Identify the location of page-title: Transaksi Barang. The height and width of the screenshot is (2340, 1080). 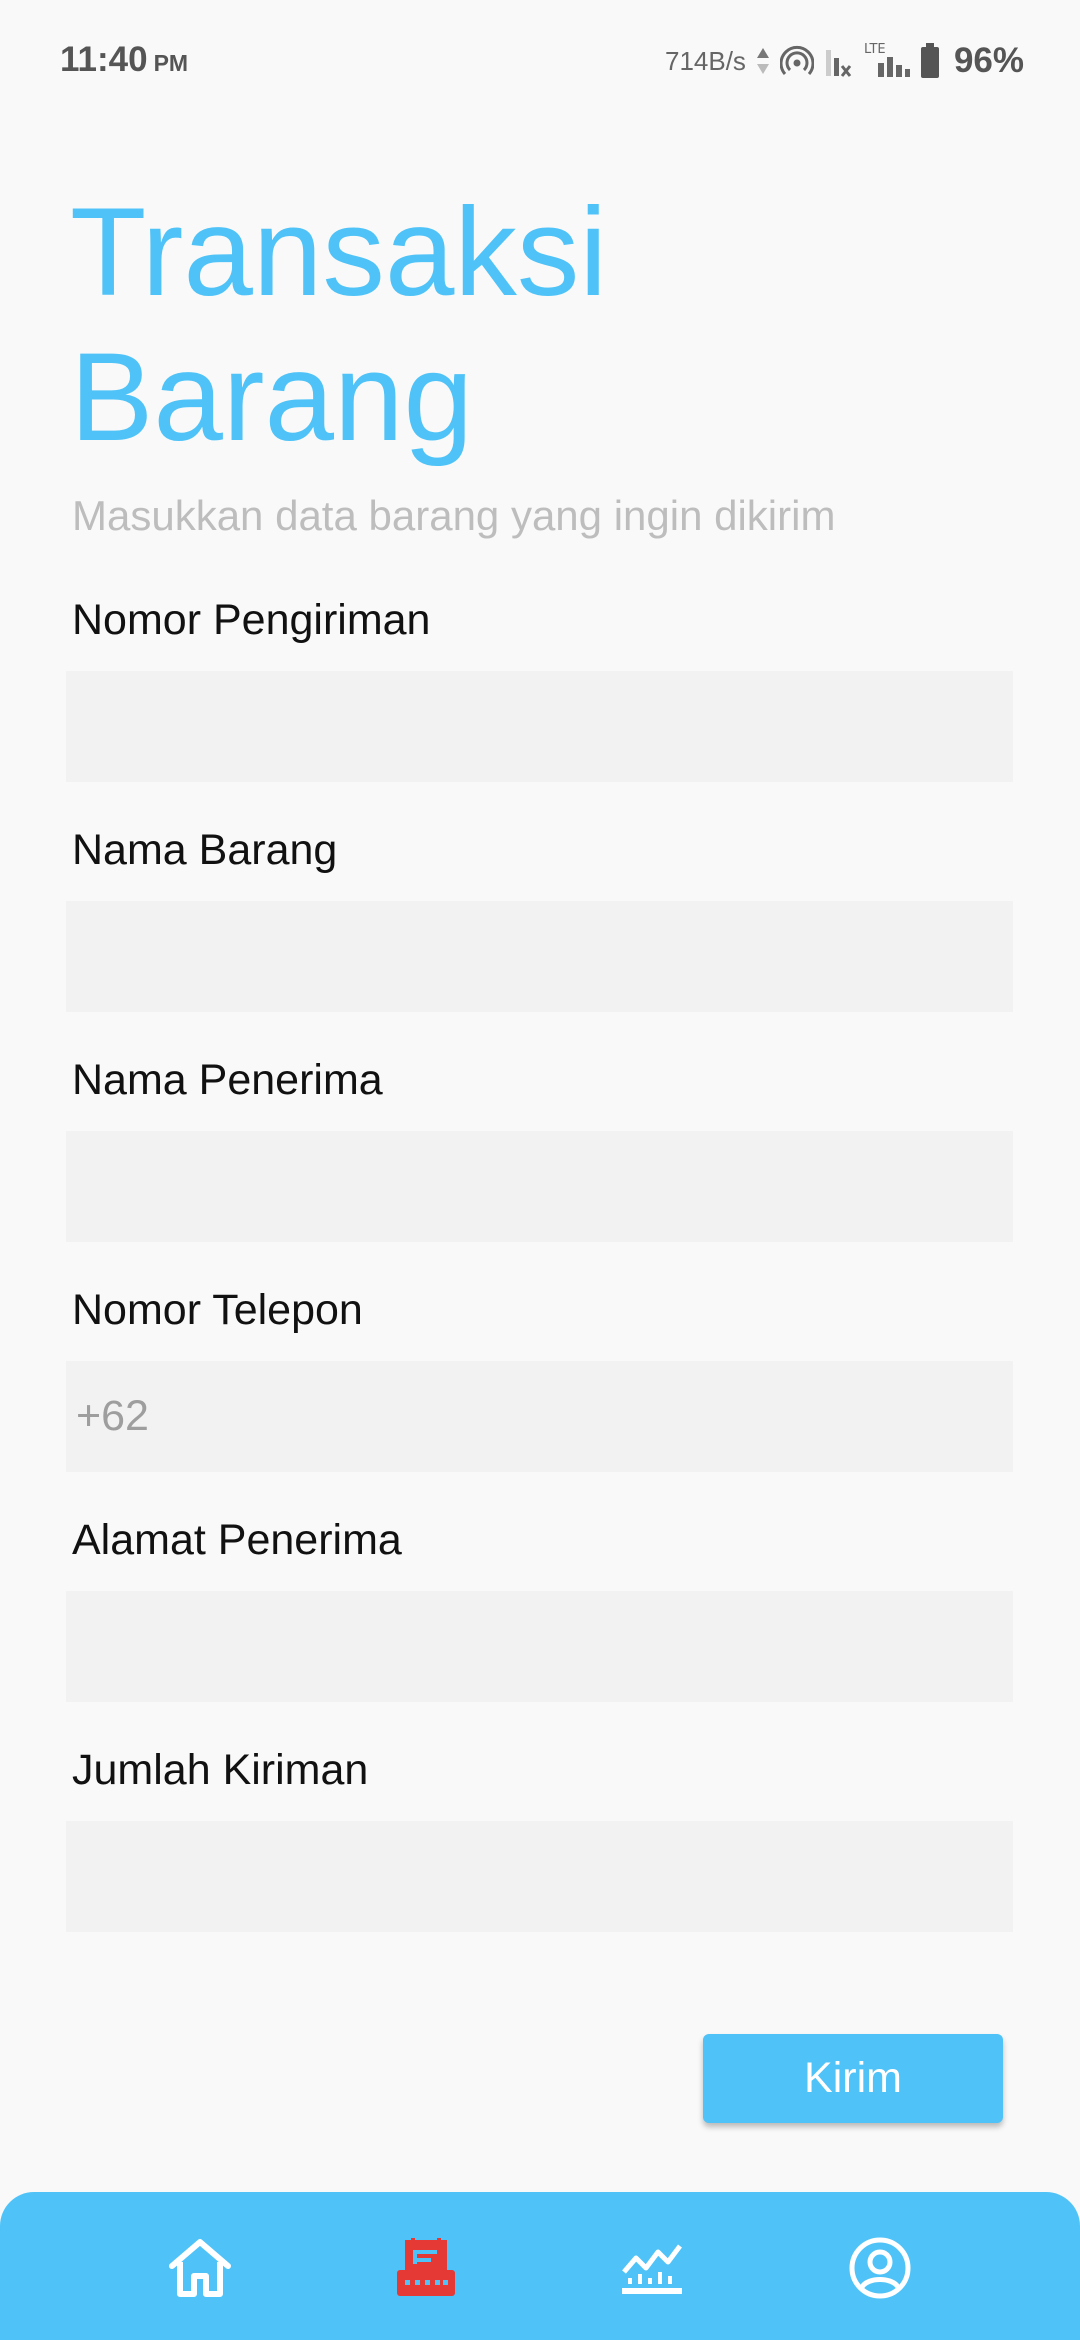
(339, 325).